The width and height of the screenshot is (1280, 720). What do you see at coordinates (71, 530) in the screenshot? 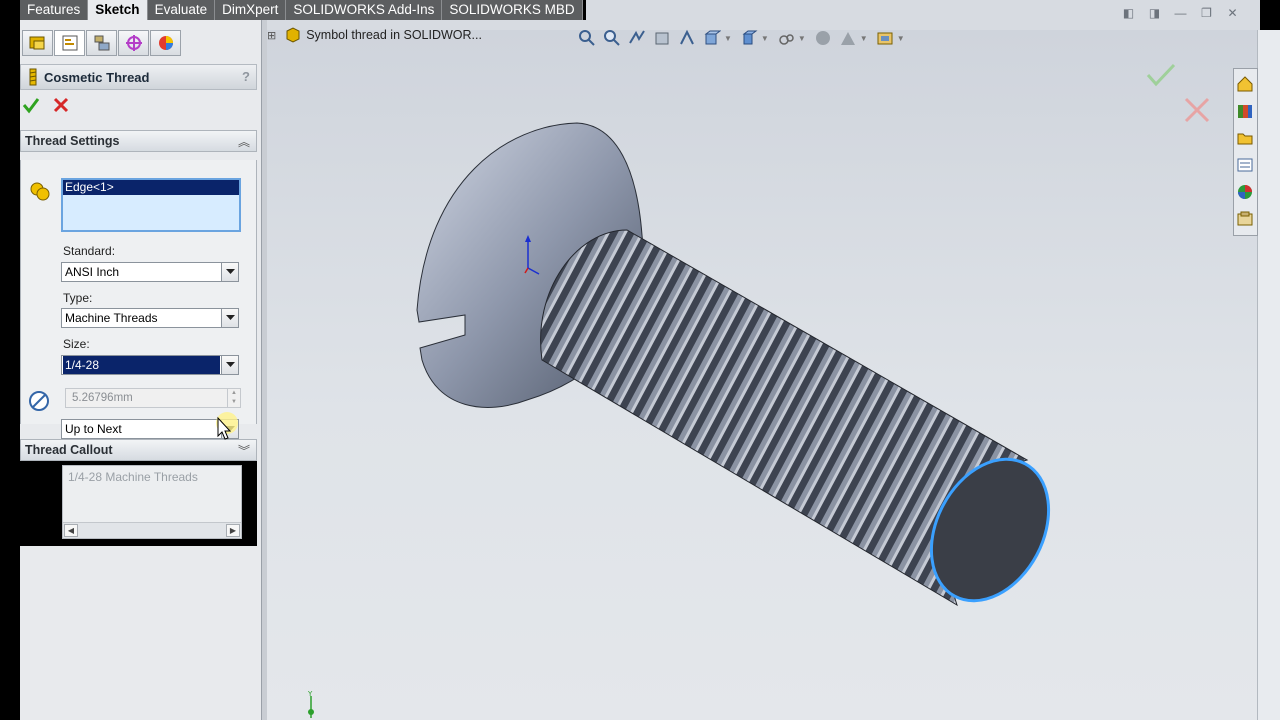
I see `scroll-left-icon: ◀` at bounding box center [71, 530].